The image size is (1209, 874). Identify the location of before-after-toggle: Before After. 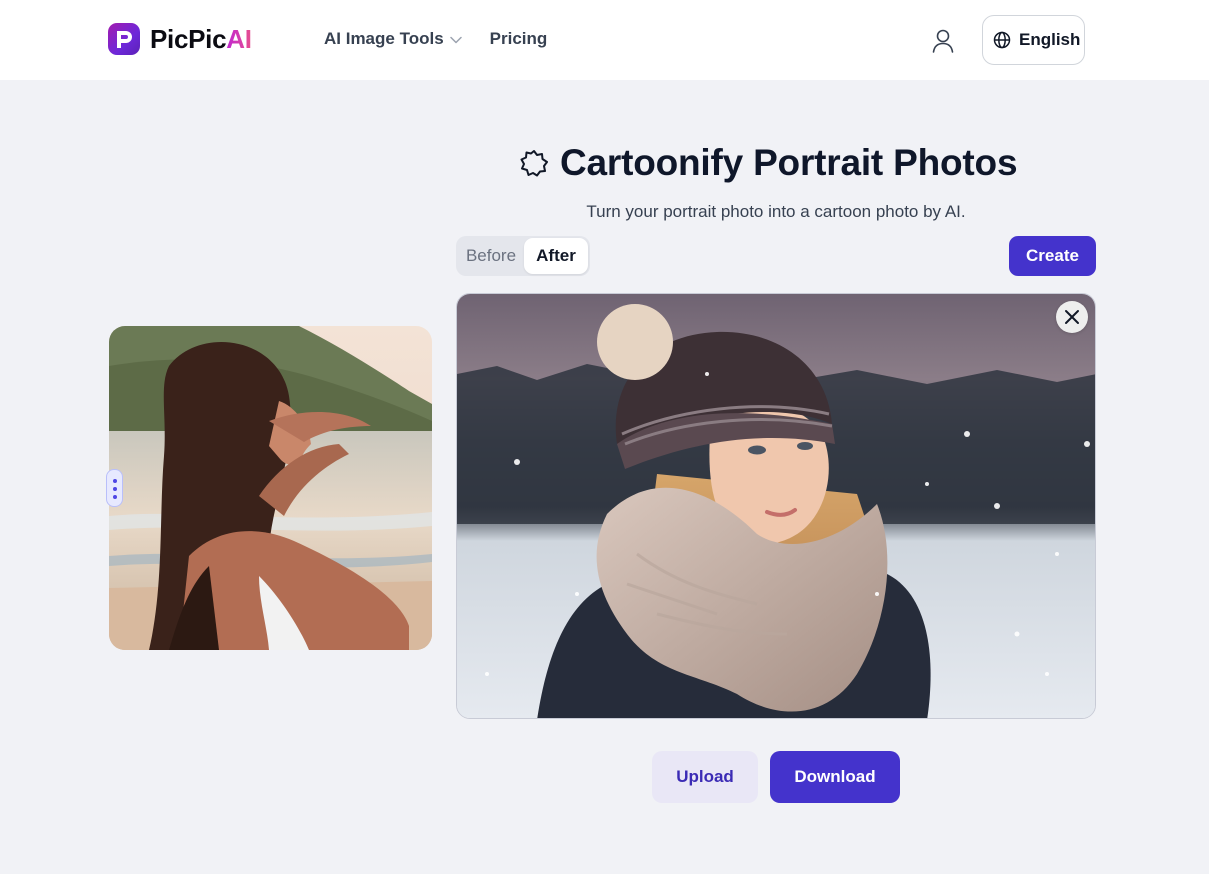
(523, 256).